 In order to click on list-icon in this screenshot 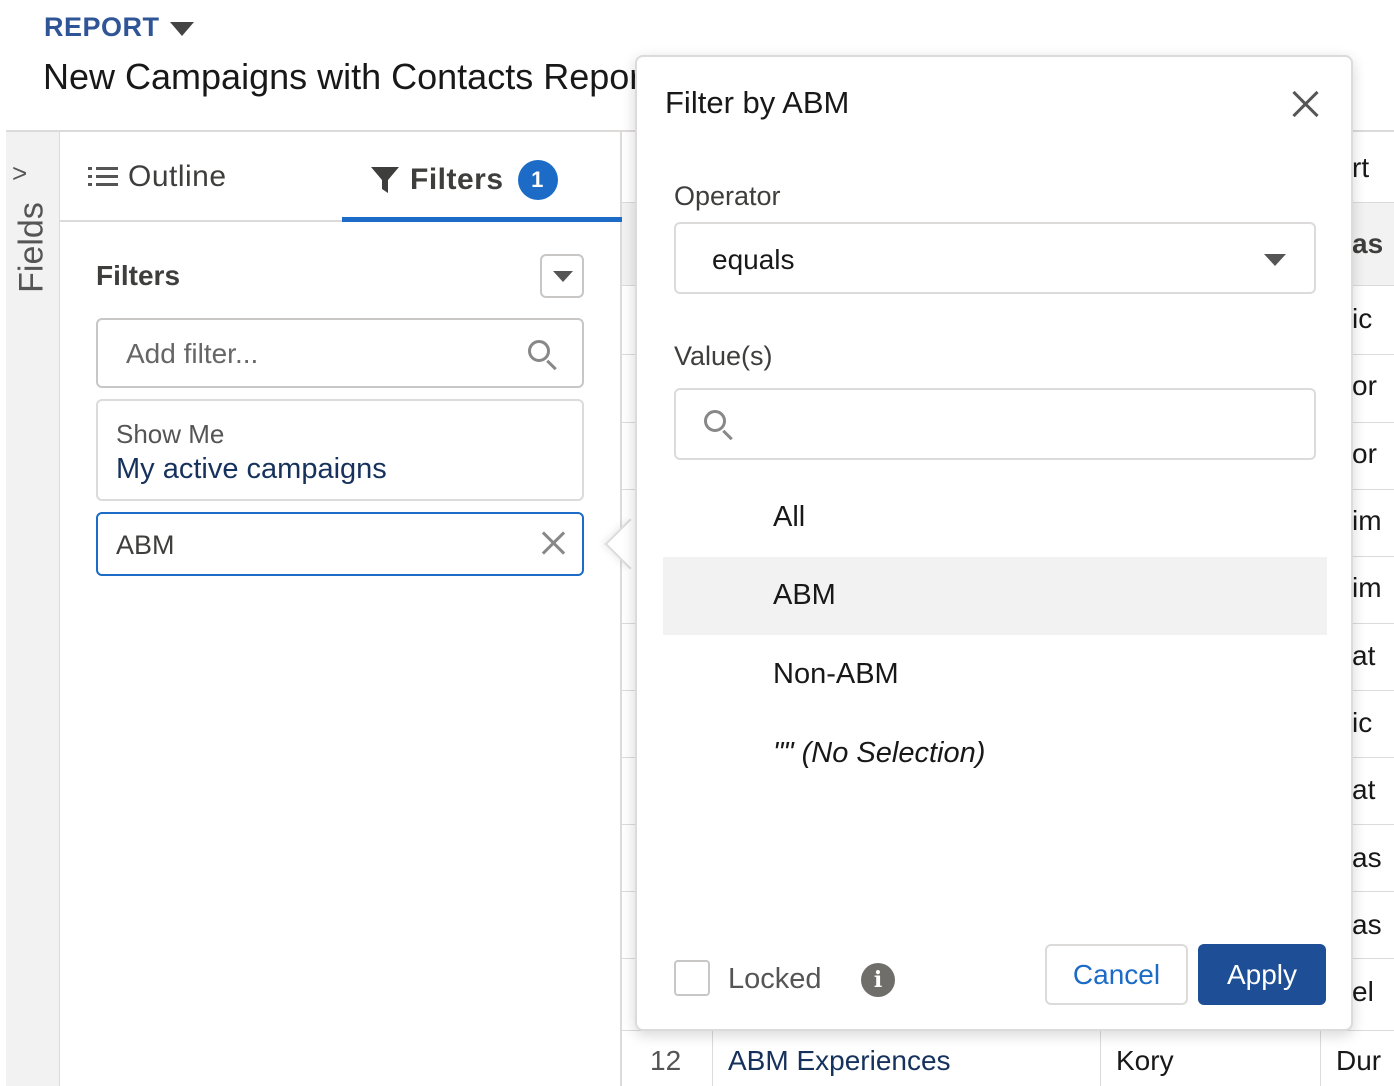, I will do `click(103, 176)`.